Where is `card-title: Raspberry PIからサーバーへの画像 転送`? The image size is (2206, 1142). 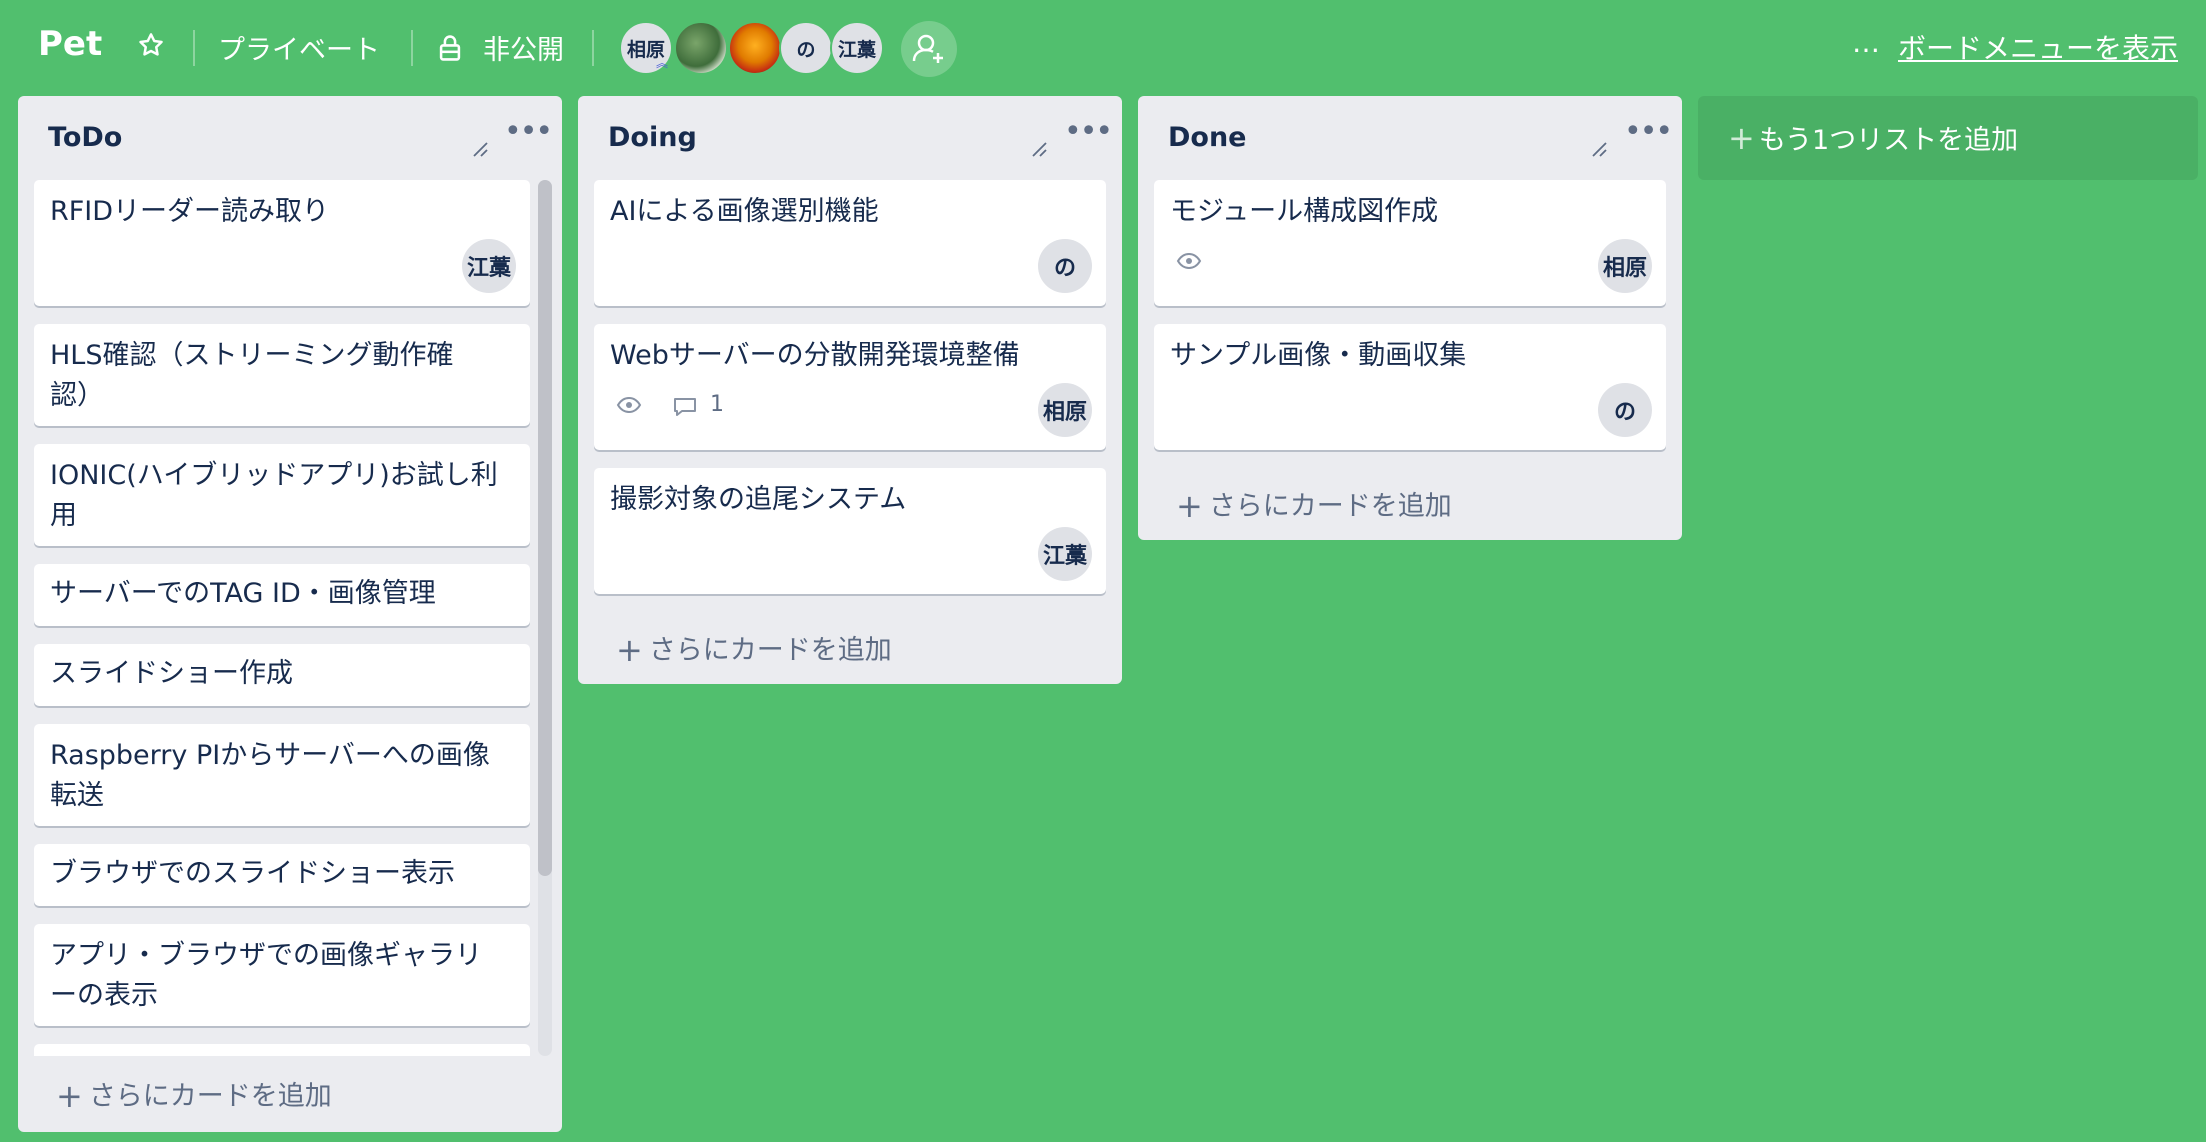 card-title: Raspberry PIからサーバーへの画像 転送 is located at coordinates (270, 776).